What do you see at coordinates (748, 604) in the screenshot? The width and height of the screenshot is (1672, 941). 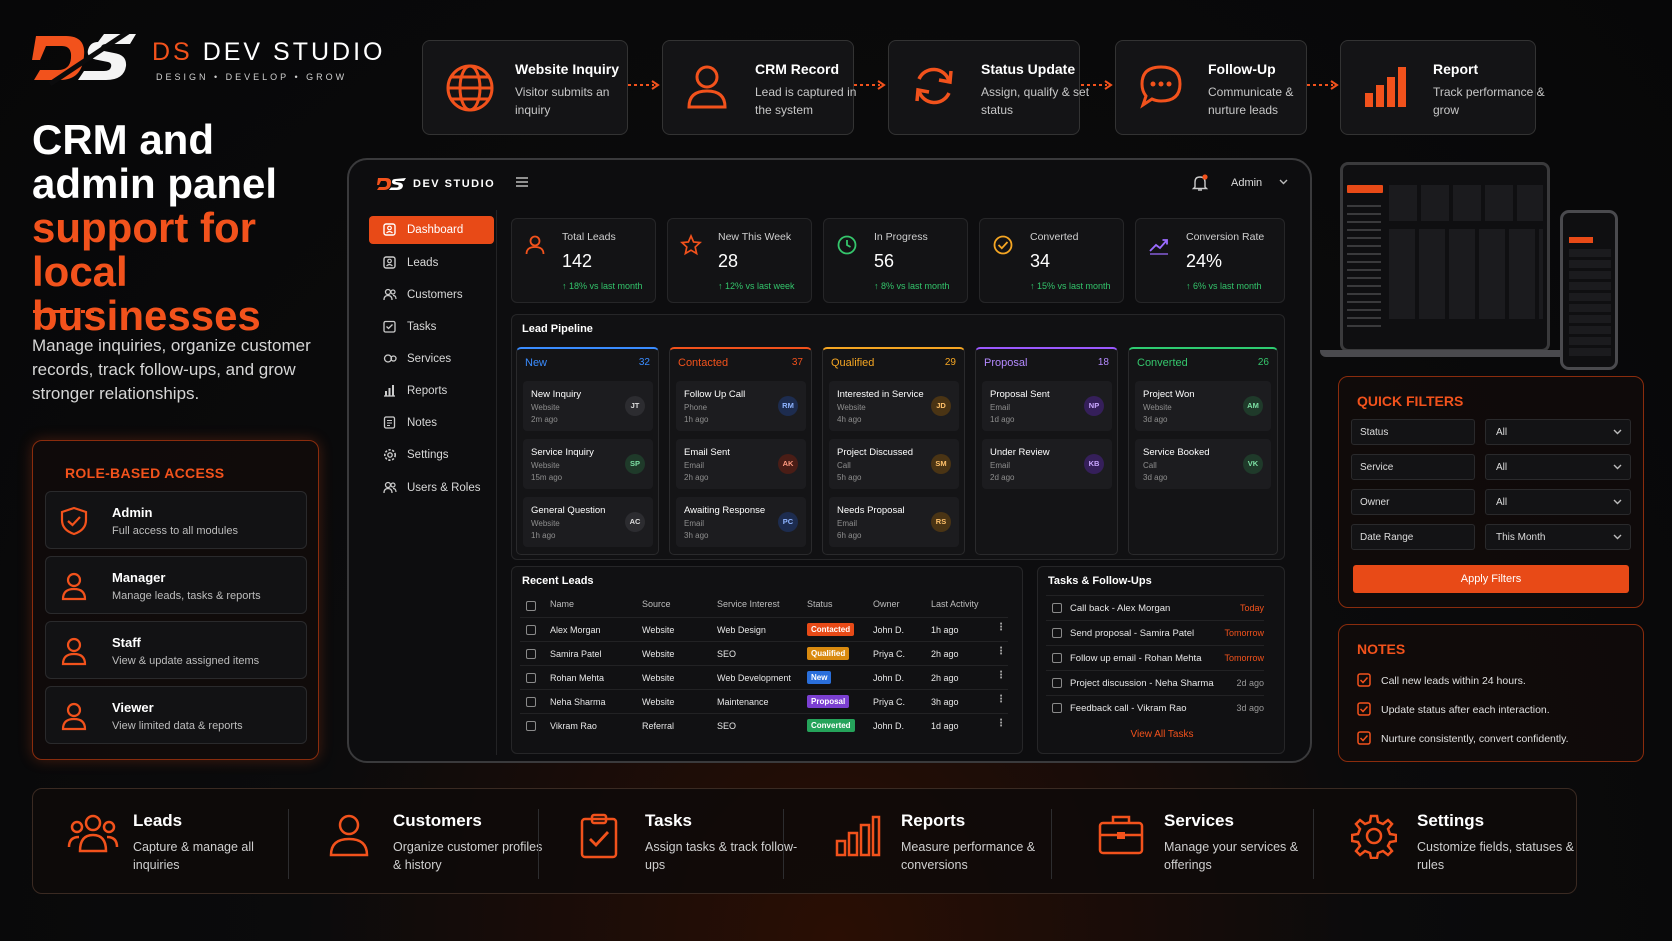 I see `column-header: Service Interest` at bounding box center [748, 604].